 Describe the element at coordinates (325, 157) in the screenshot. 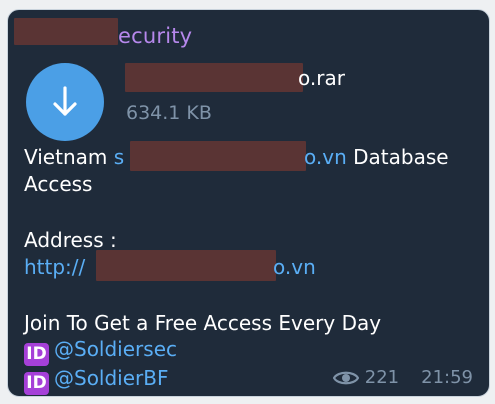

I see `domain-link-end: o.vn` at that location.